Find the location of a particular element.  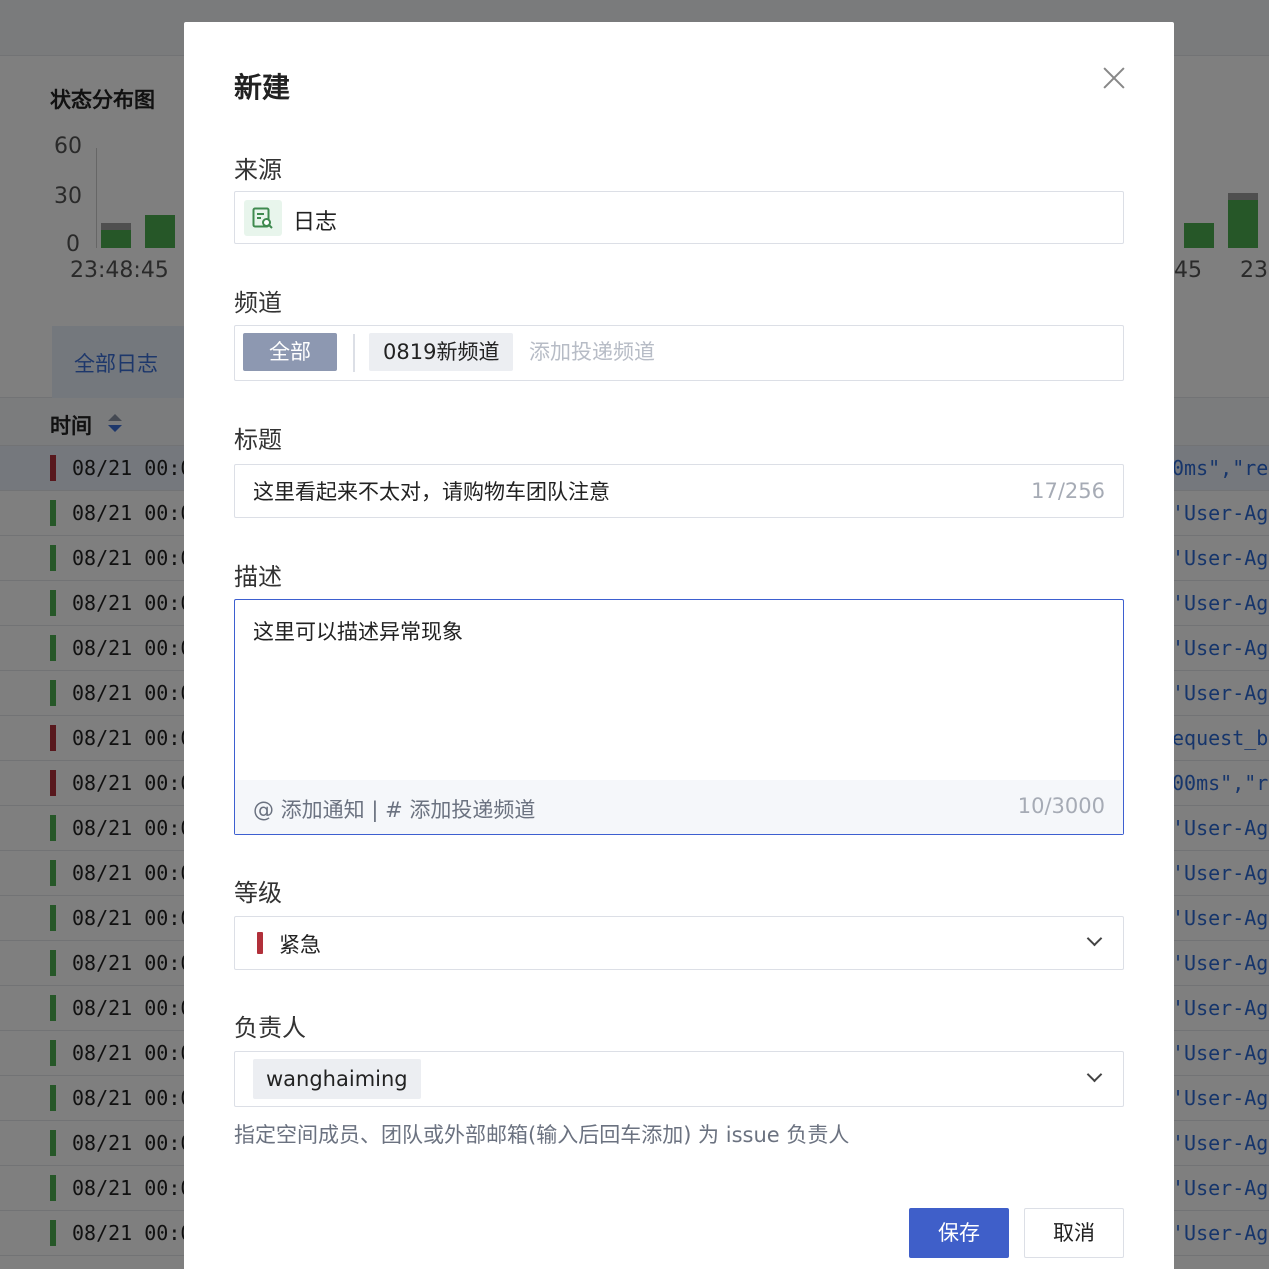

log-search-icon is located at coordinates (263, 218).